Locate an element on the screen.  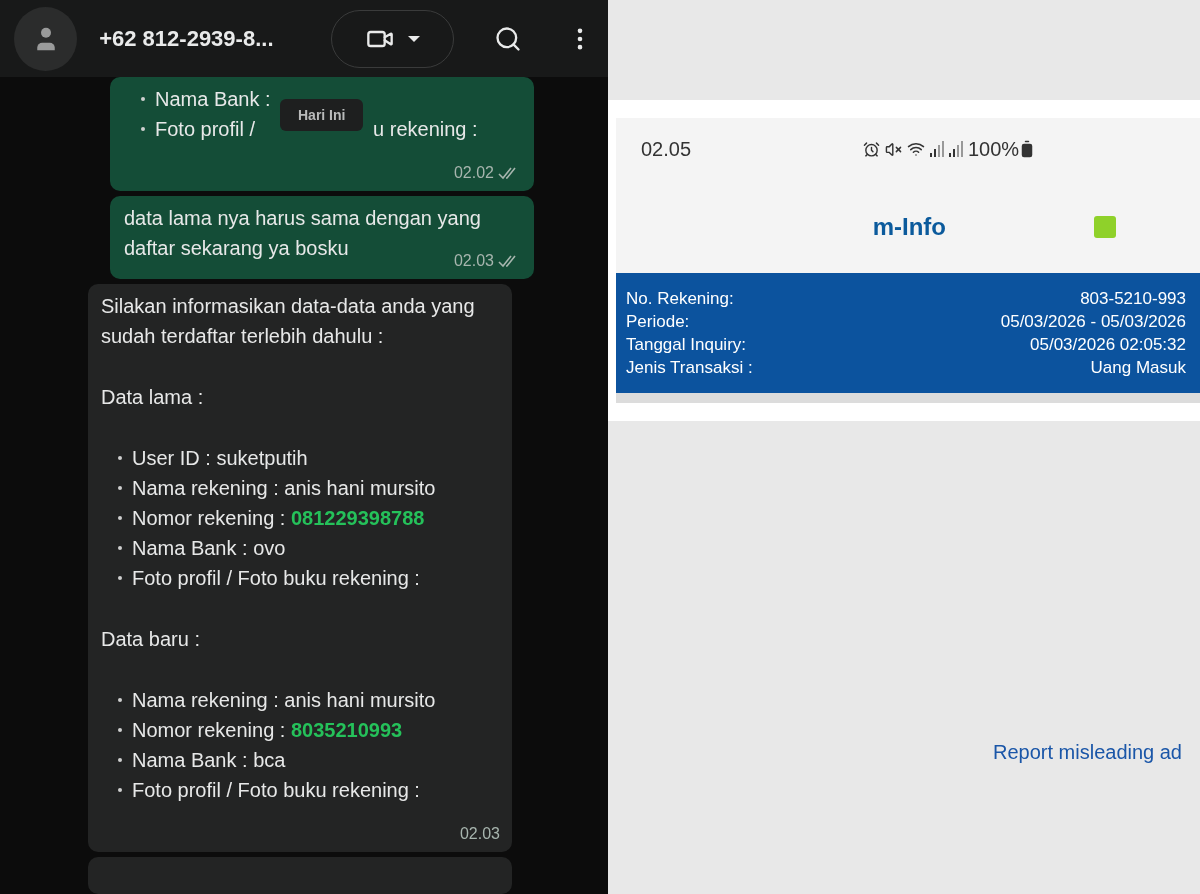
message-text: u rekening : is located at coordinates (425, 129).